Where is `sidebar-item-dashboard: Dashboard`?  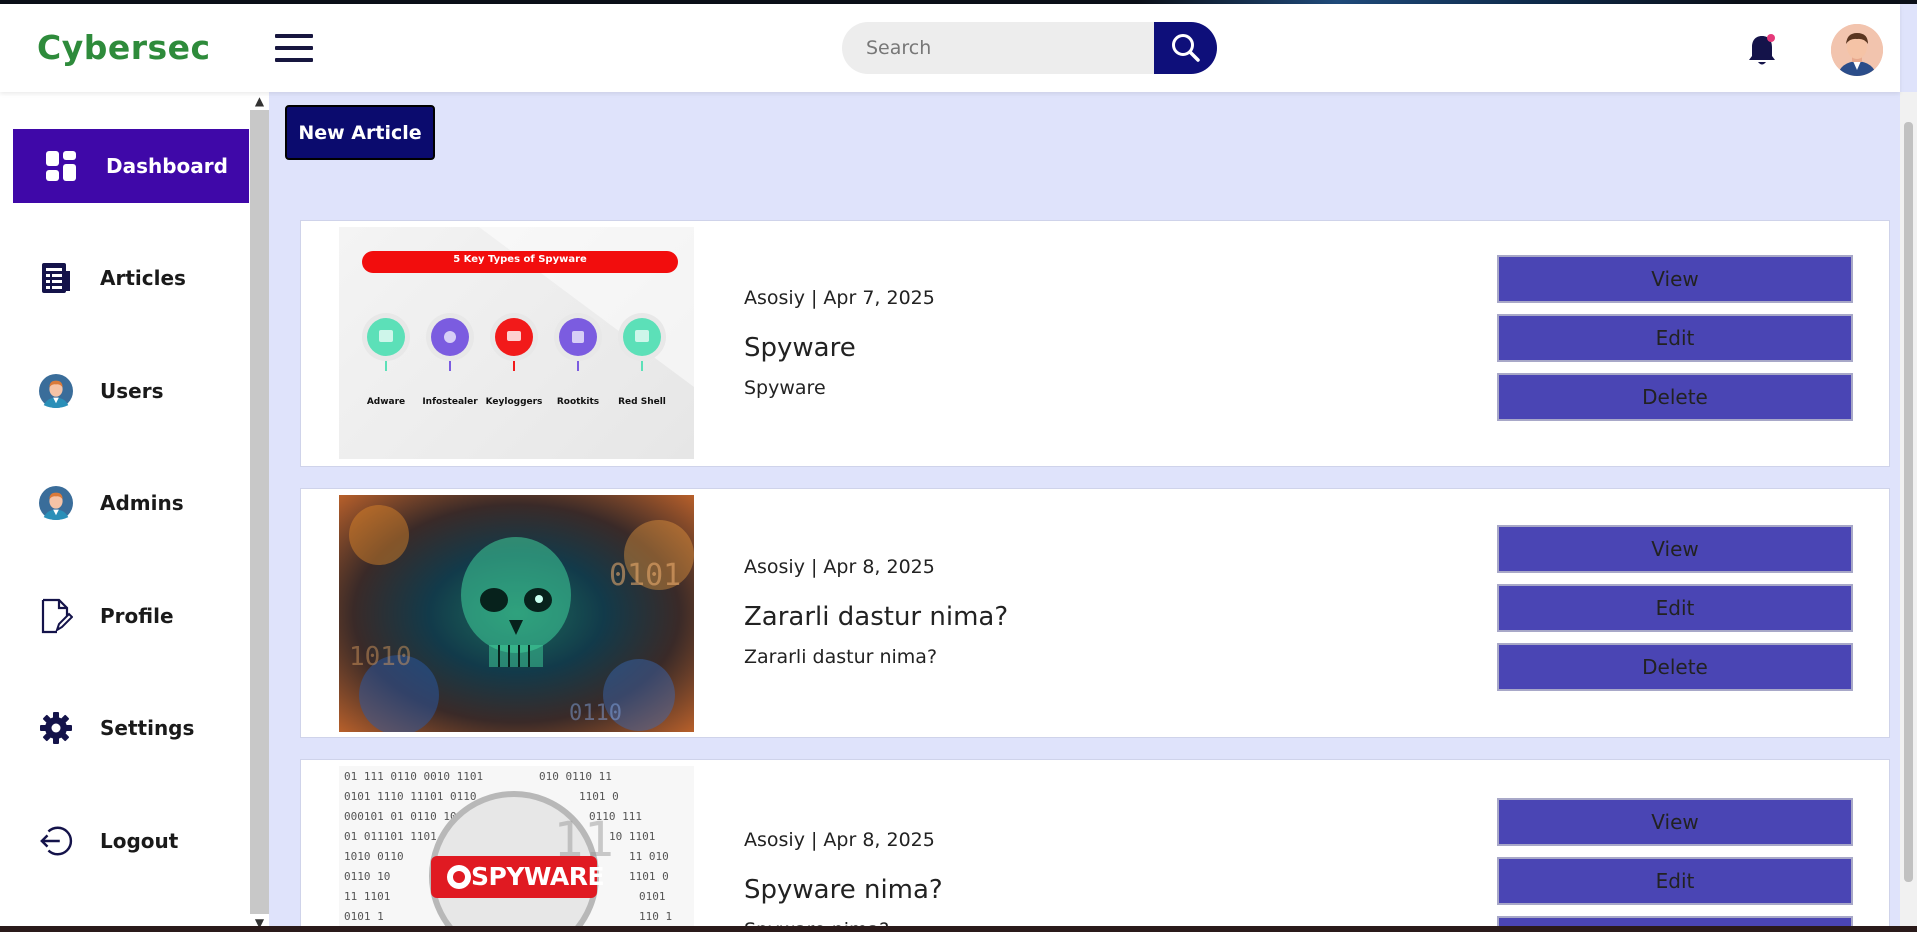
sidebar-item-dashboard: Dashboard is located at coordinates (131, 166).